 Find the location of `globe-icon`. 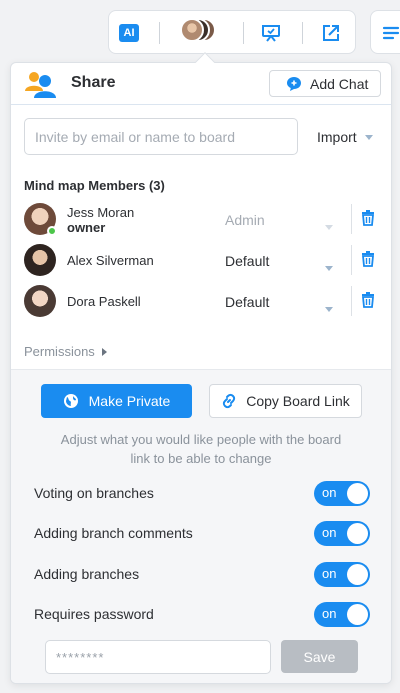

globe-icon is located at coordinates (70, 401).